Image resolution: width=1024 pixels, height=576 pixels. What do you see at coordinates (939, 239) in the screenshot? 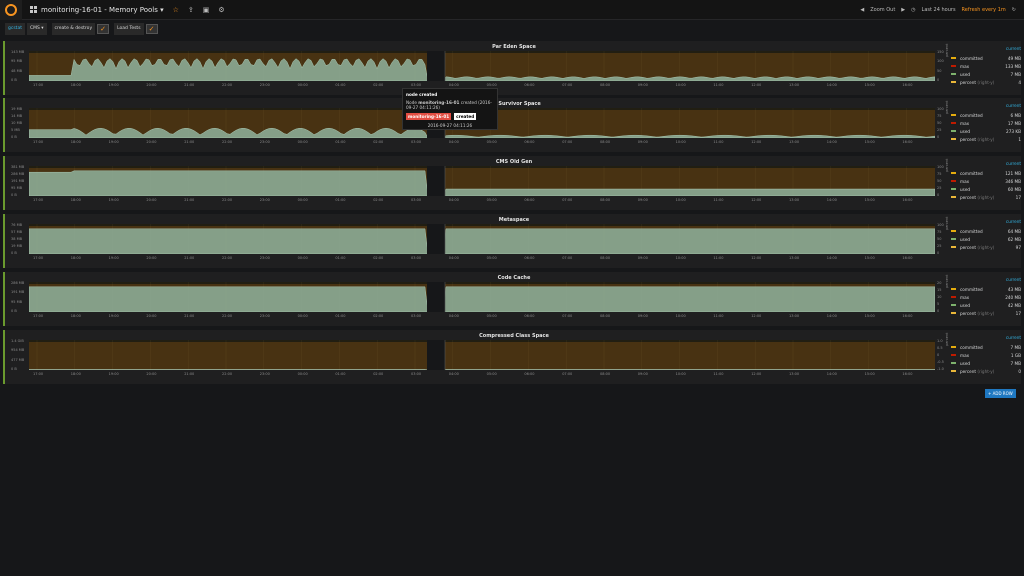
I see `y-right-tick-label: 50` at bounding box center [939, 239].